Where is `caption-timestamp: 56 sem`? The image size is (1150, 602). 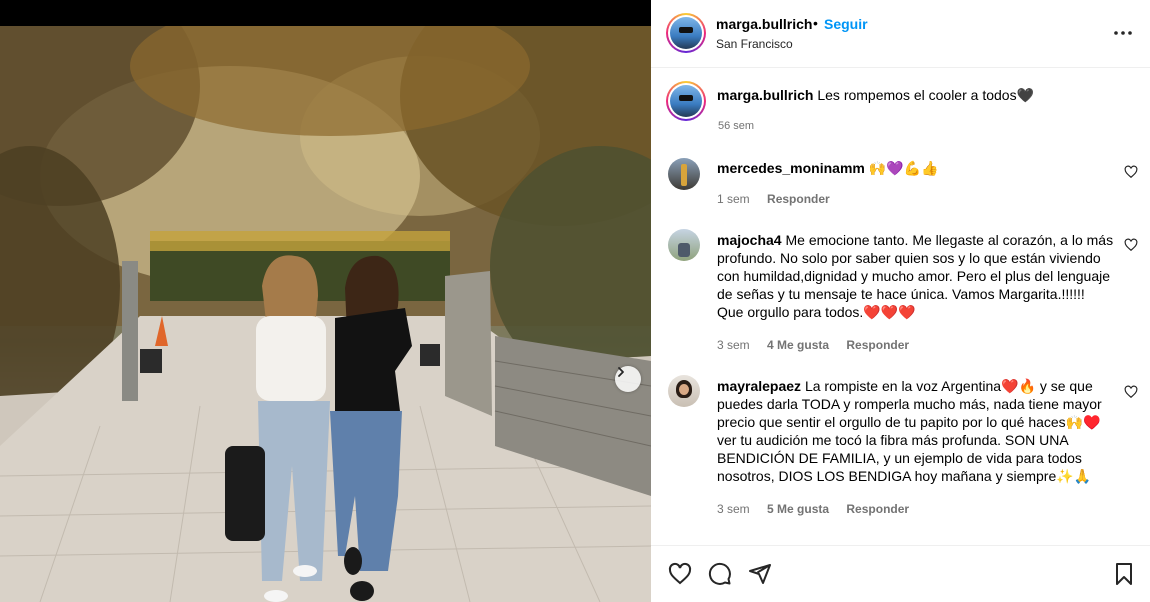 caption-timestamp: 56 sem is located at coordinates (736, 126).